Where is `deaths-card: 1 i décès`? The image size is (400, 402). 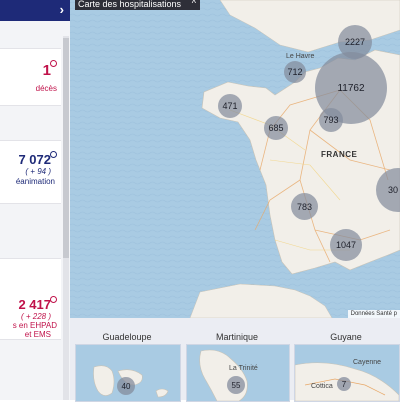 deaths-card: 1 i décès is located at coordinates (30, 77).